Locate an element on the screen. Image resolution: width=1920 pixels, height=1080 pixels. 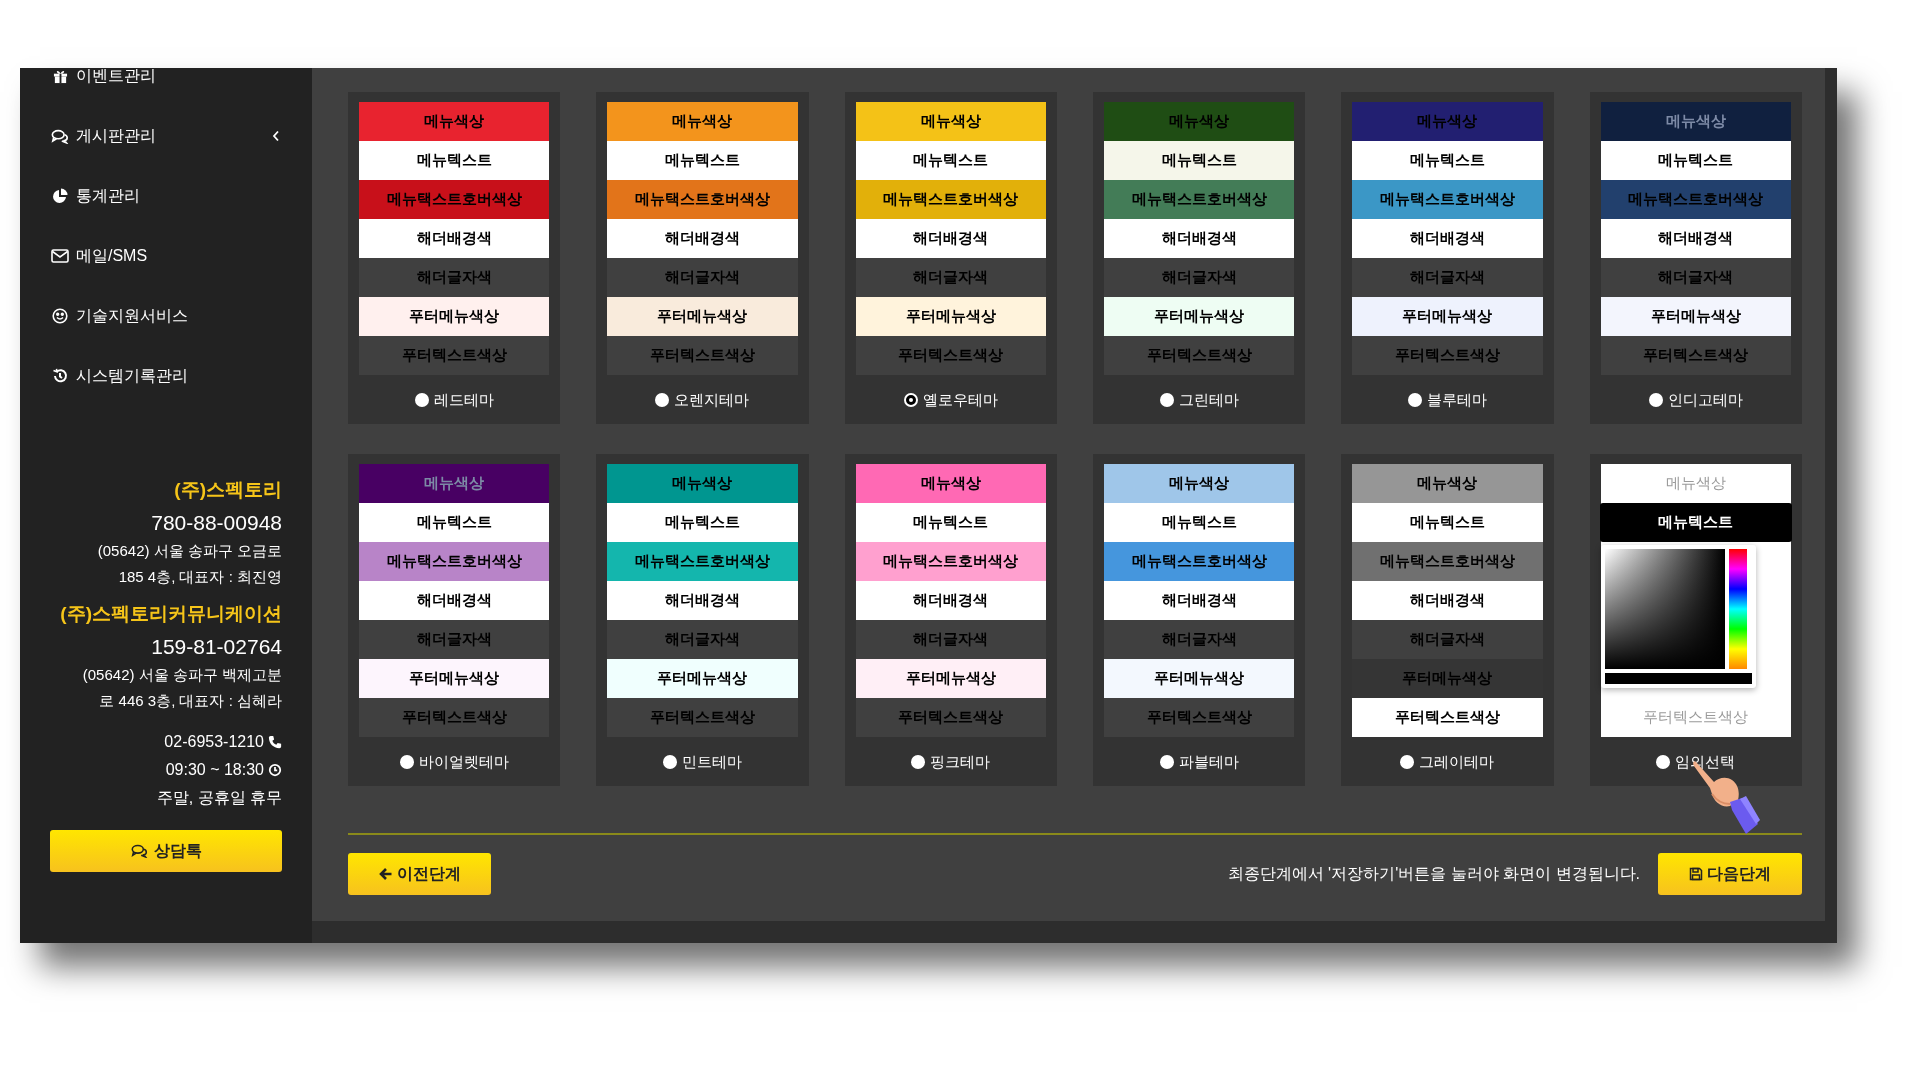
sidebar-menu-item: 게시판관리 is located at coordinates (166, 136).